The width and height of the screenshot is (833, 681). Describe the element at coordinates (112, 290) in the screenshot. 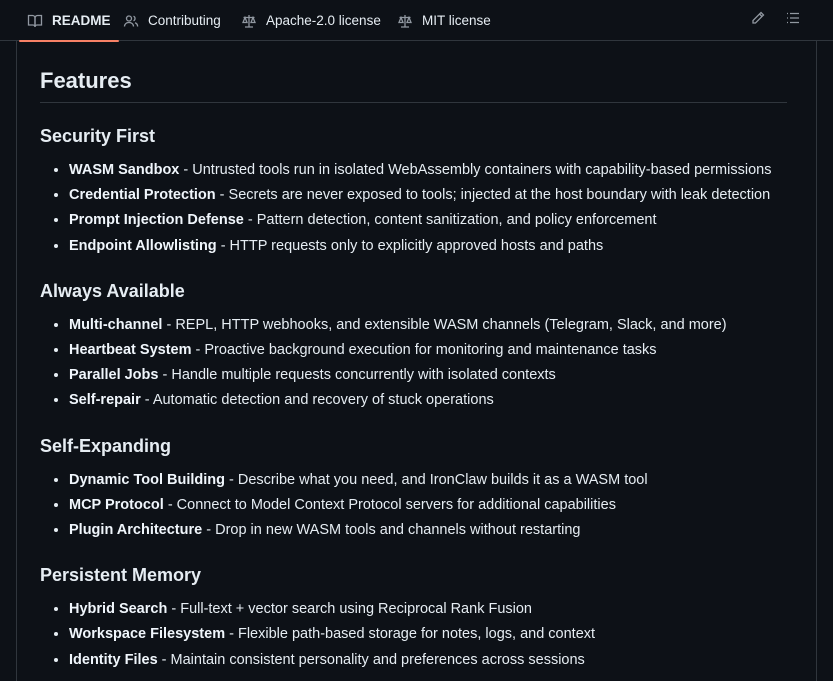

I see `section-heading-availability: Always Available` at that location.